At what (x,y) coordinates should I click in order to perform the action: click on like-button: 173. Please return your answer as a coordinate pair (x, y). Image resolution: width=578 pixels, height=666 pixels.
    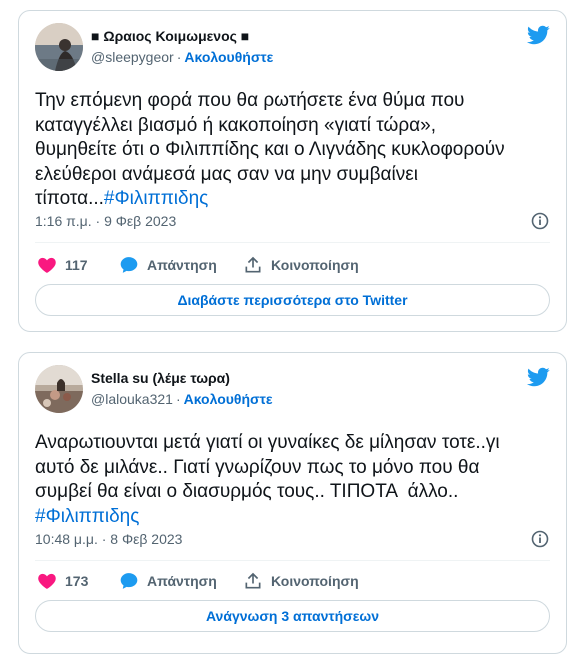
    Looking at the image, I should click on (62, 581).